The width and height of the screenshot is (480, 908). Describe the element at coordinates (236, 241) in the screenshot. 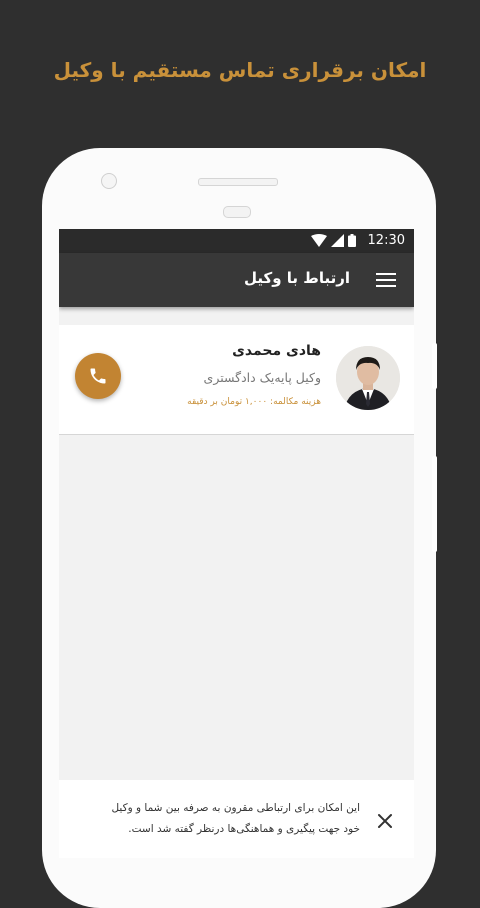

I see `status-bar: 12:30` at that location.